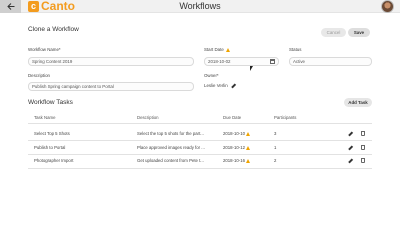  I want to click on task-due-date: 2018-10-10, so click(236, 133).